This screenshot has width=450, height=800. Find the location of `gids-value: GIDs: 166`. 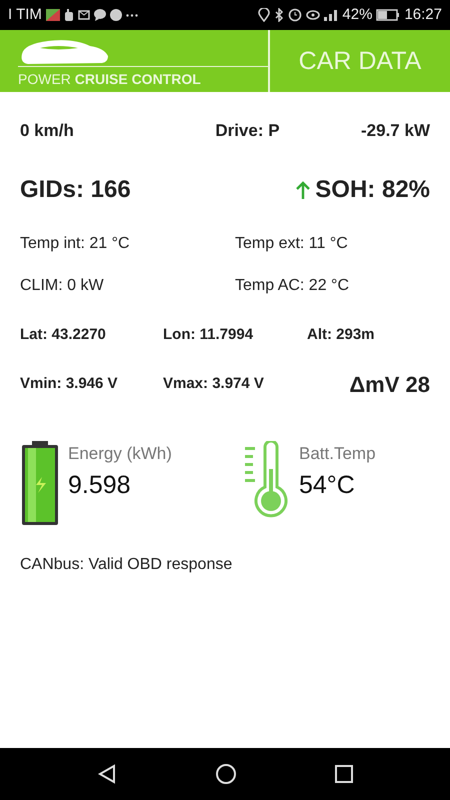

gids-value: GIDs: 166 is located at coordinates (75, 189).